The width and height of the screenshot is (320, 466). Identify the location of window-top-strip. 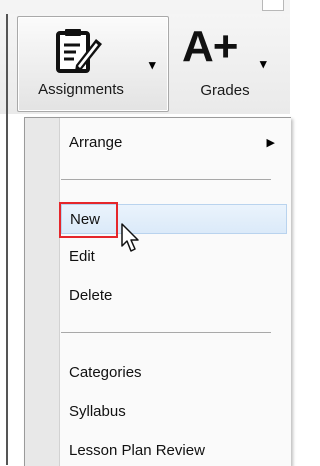
(145, 7).